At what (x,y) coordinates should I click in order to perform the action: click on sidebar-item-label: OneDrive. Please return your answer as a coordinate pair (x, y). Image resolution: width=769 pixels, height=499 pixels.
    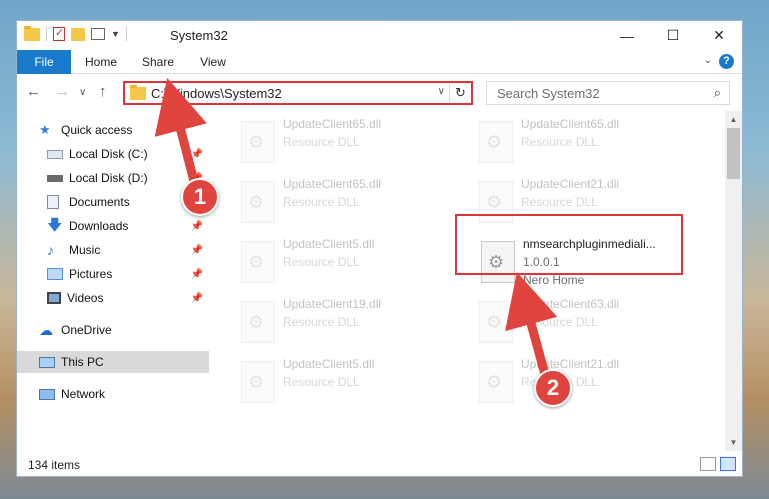
    Looking at the image, I should click on (86, 330).